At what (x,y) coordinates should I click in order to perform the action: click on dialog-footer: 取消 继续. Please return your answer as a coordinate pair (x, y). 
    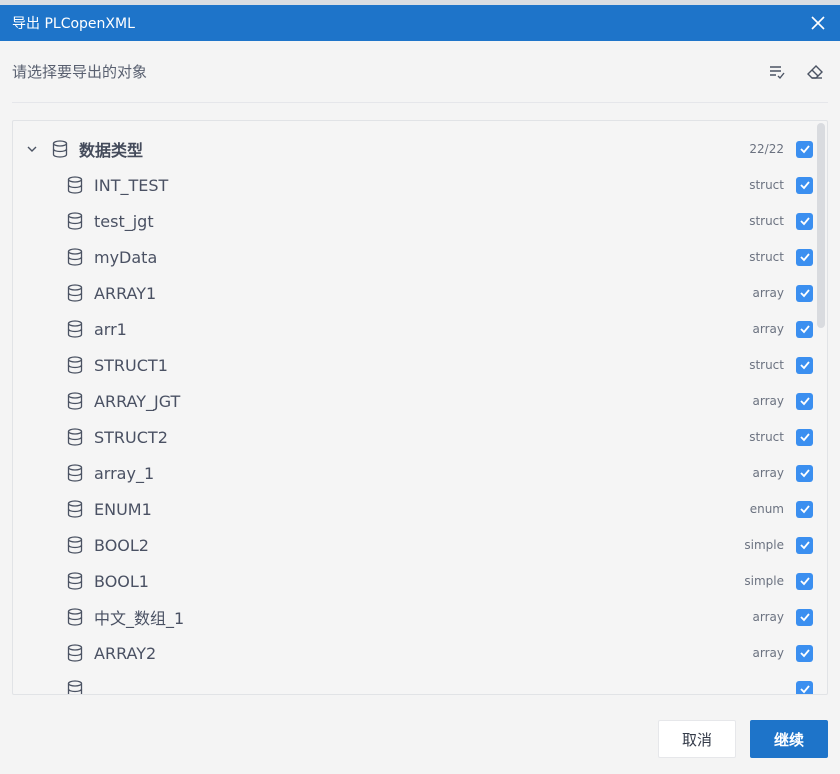
    Looking at the image, I should click on (420, 740).